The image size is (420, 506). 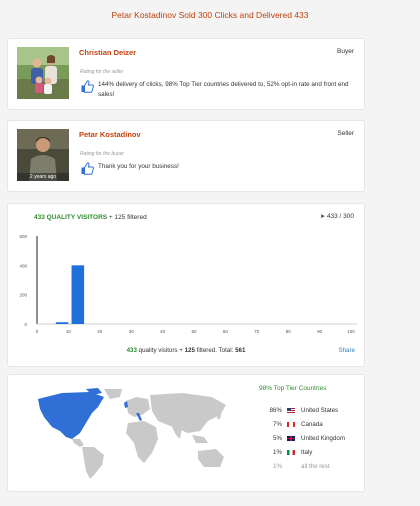 I want to click on share-link: Share, so click(x=346, y=350).